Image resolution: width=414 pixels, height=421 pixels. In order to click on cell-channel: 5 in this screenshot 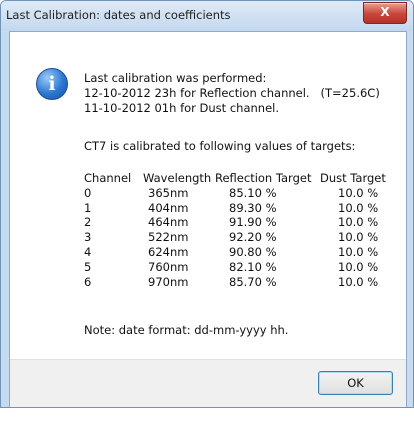, I will do `click(88, 266)`.